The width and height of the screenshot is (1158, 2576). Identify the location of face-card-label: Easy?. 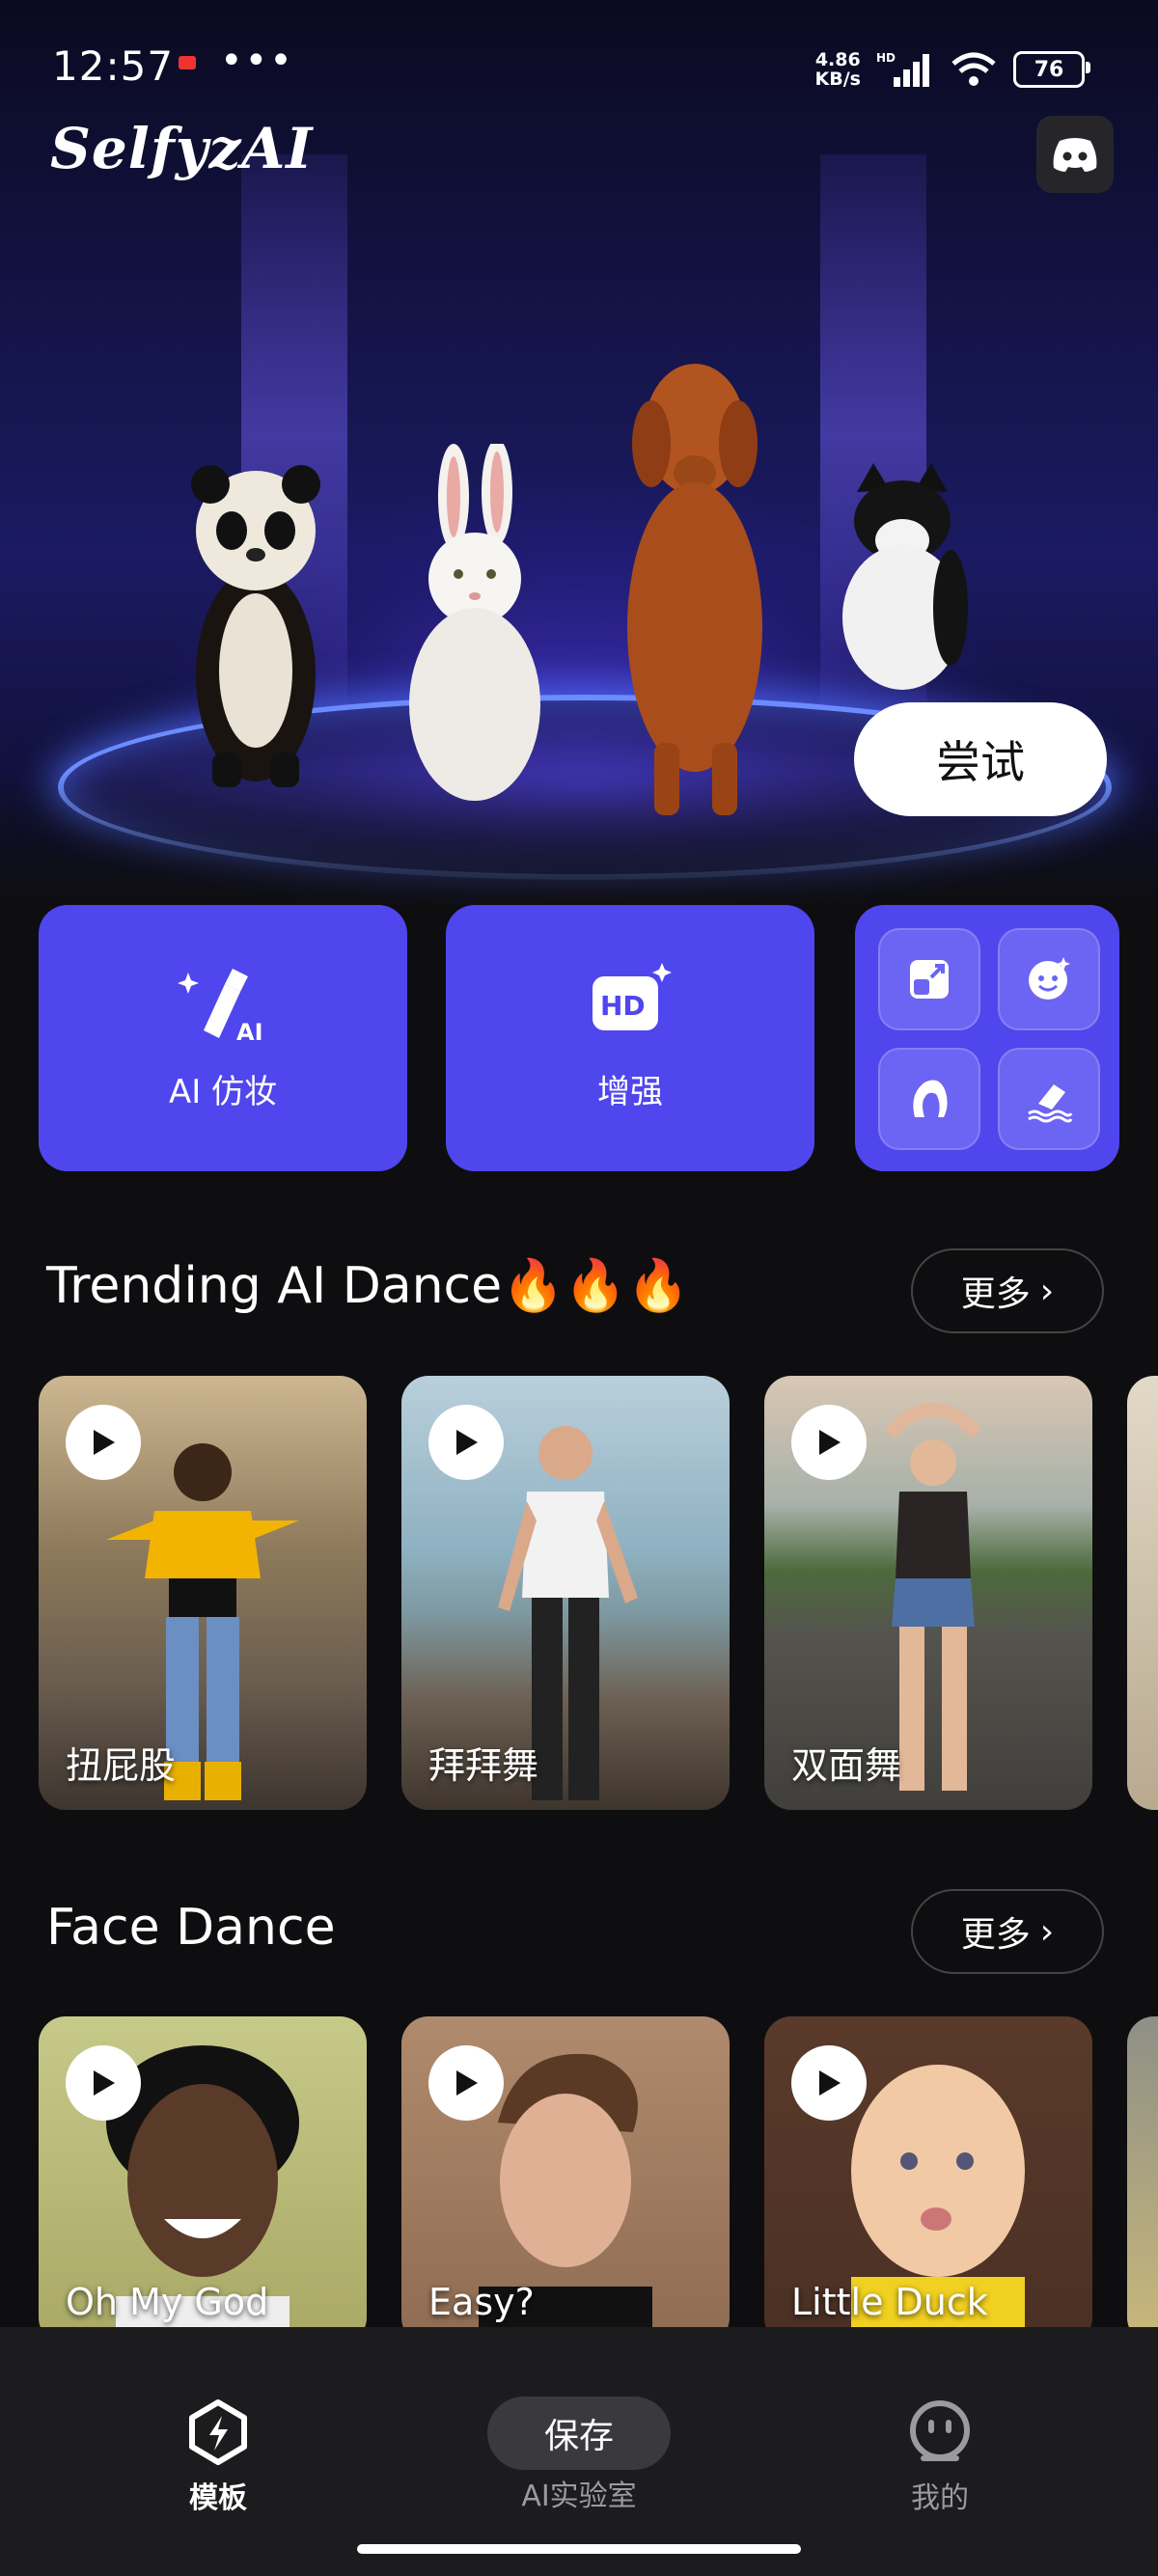
(481, 2302).